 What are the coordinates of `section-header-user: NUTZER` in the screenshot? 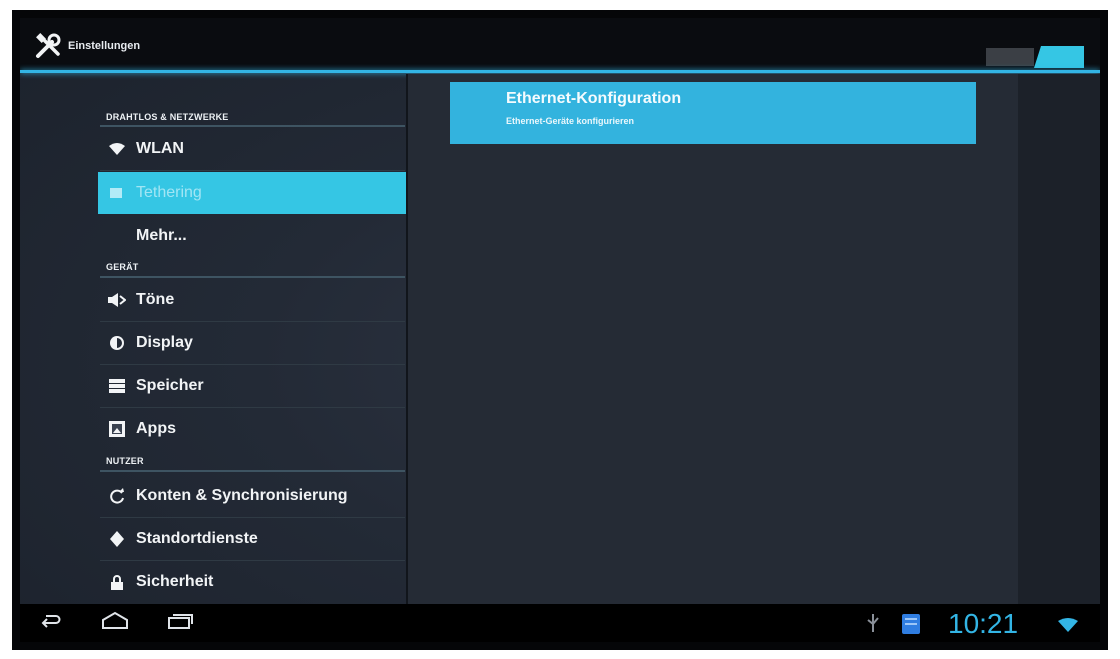 It's located at (125, 461).